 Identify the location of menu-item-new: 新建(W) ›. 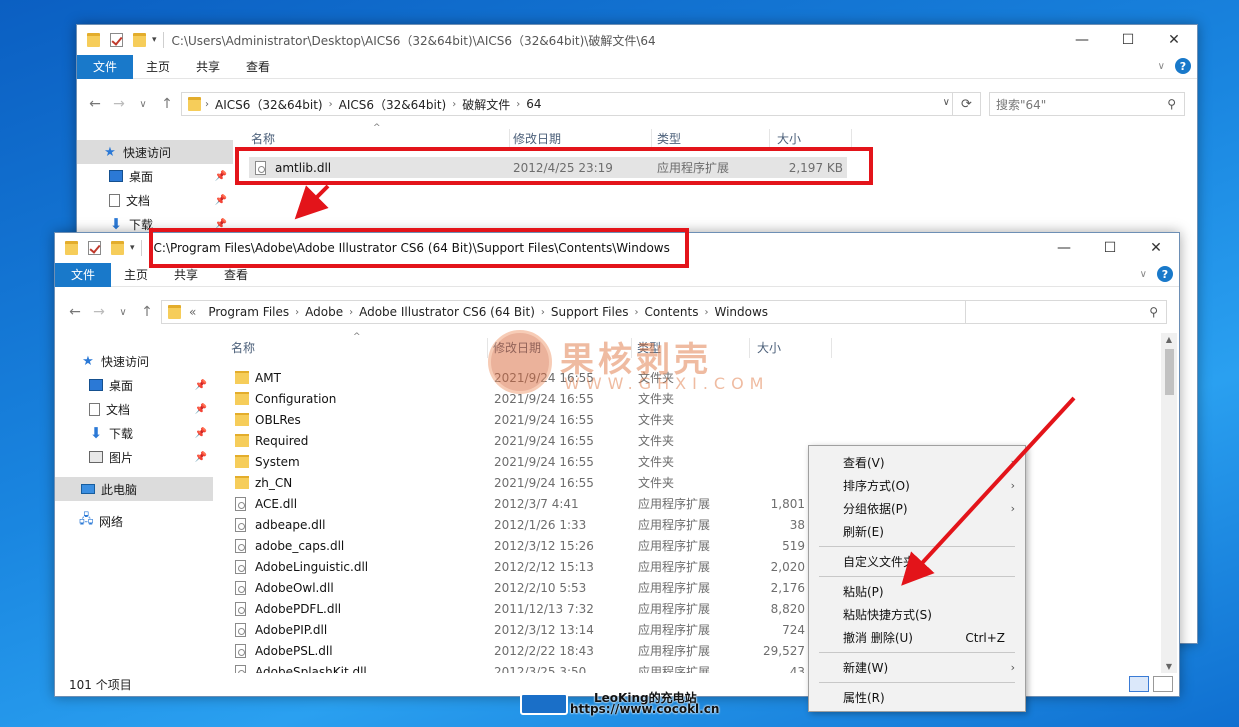
(917, 667).